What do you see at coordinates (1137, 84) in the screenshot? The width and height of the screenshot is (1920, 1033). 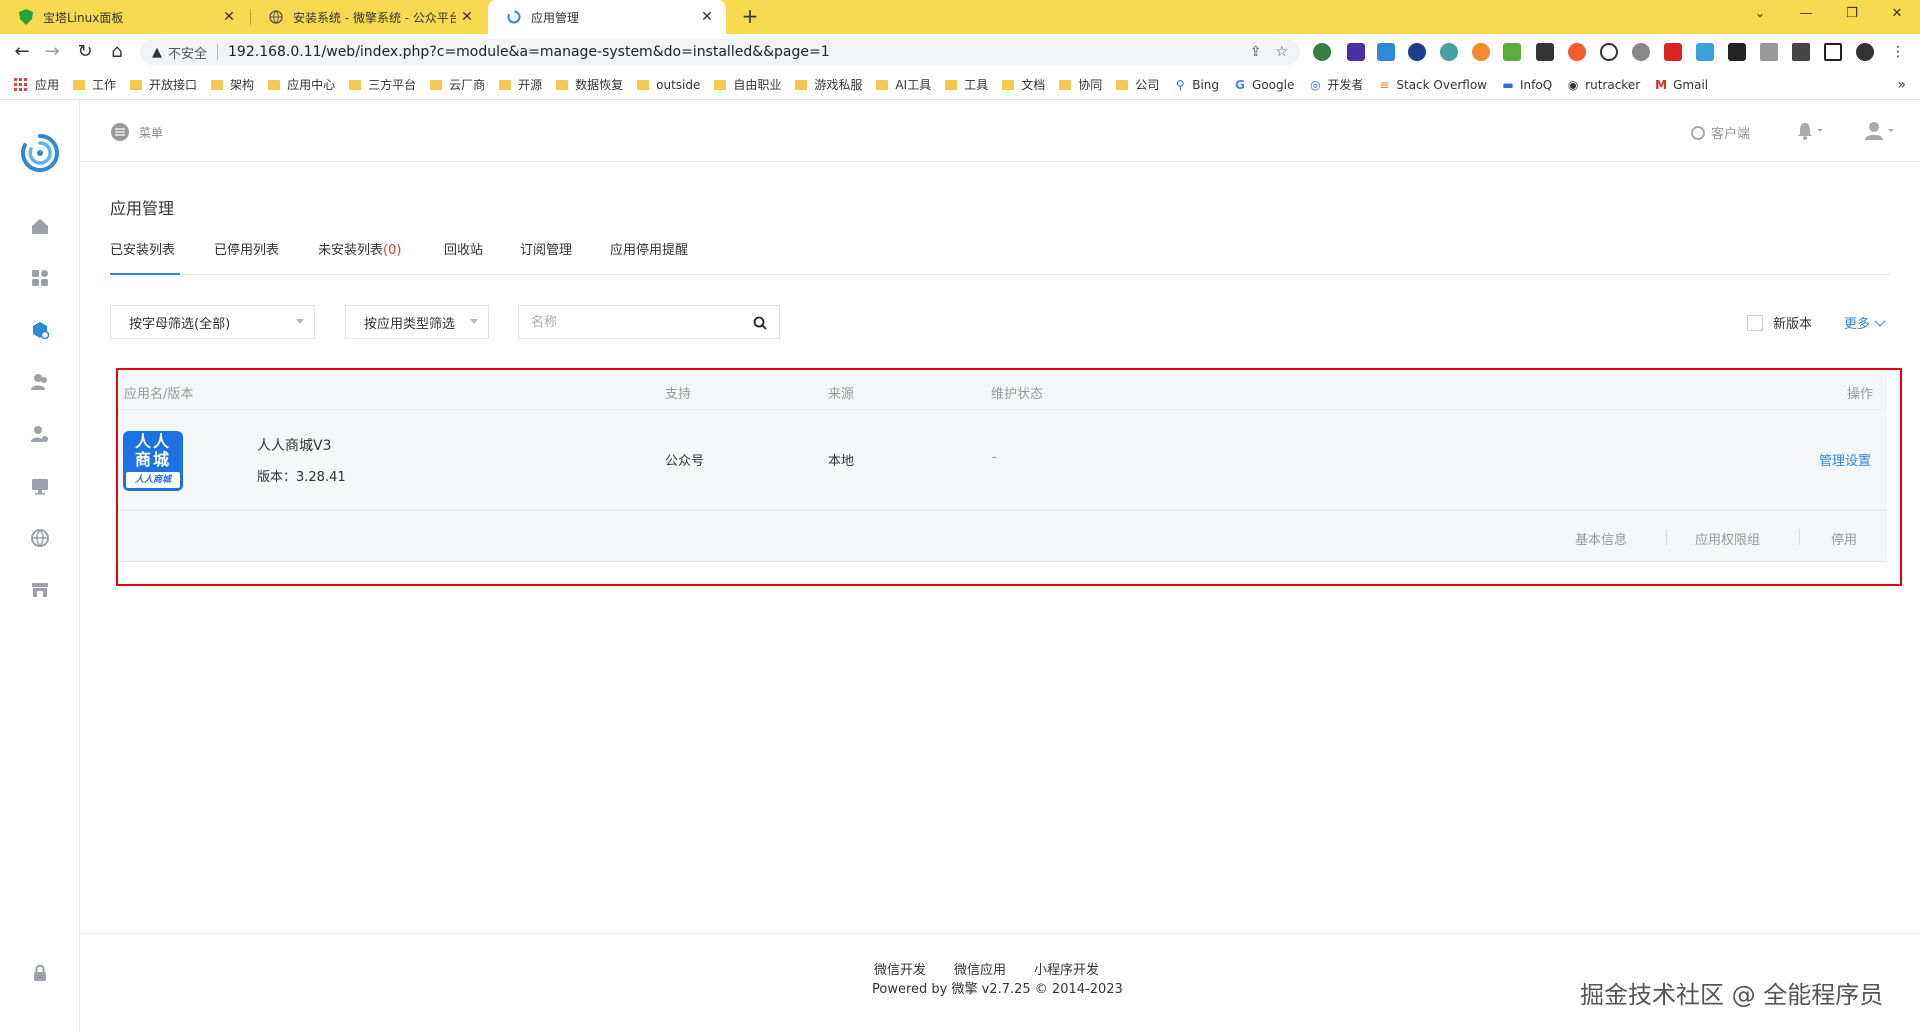 I see `bookmark-folder: 公司` at bounding box center [1137, 84].